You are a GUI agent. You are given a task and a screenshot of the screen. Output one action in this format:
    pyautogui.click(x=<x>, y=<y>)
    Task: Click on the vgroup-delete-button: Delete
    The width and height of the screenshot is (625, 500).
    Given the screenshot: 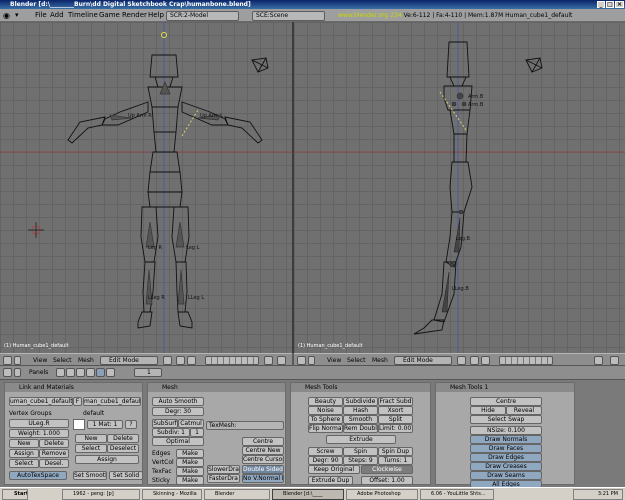 What is the action you would take?
    pyautogui.click(x=54, y=443)
    